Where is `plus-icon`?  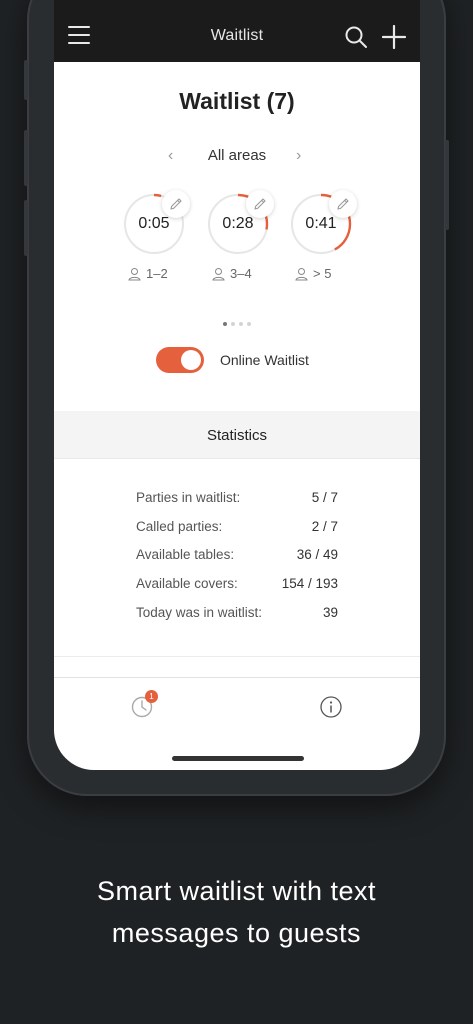
plus-icon is located at coordinates (394, 37).